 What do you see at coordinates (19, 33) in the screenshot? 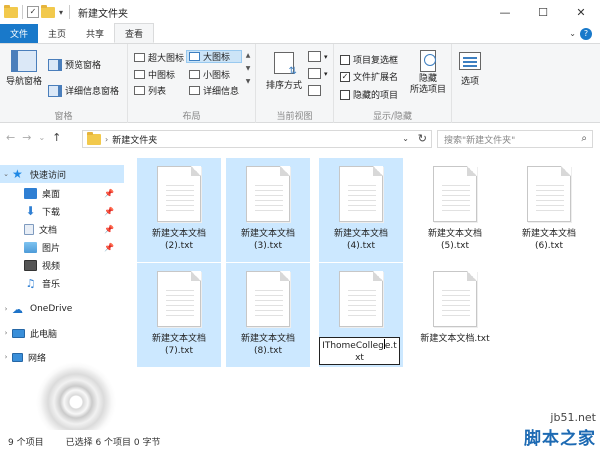
I see `tab-file: 文件` at bounding box center [19, 33].